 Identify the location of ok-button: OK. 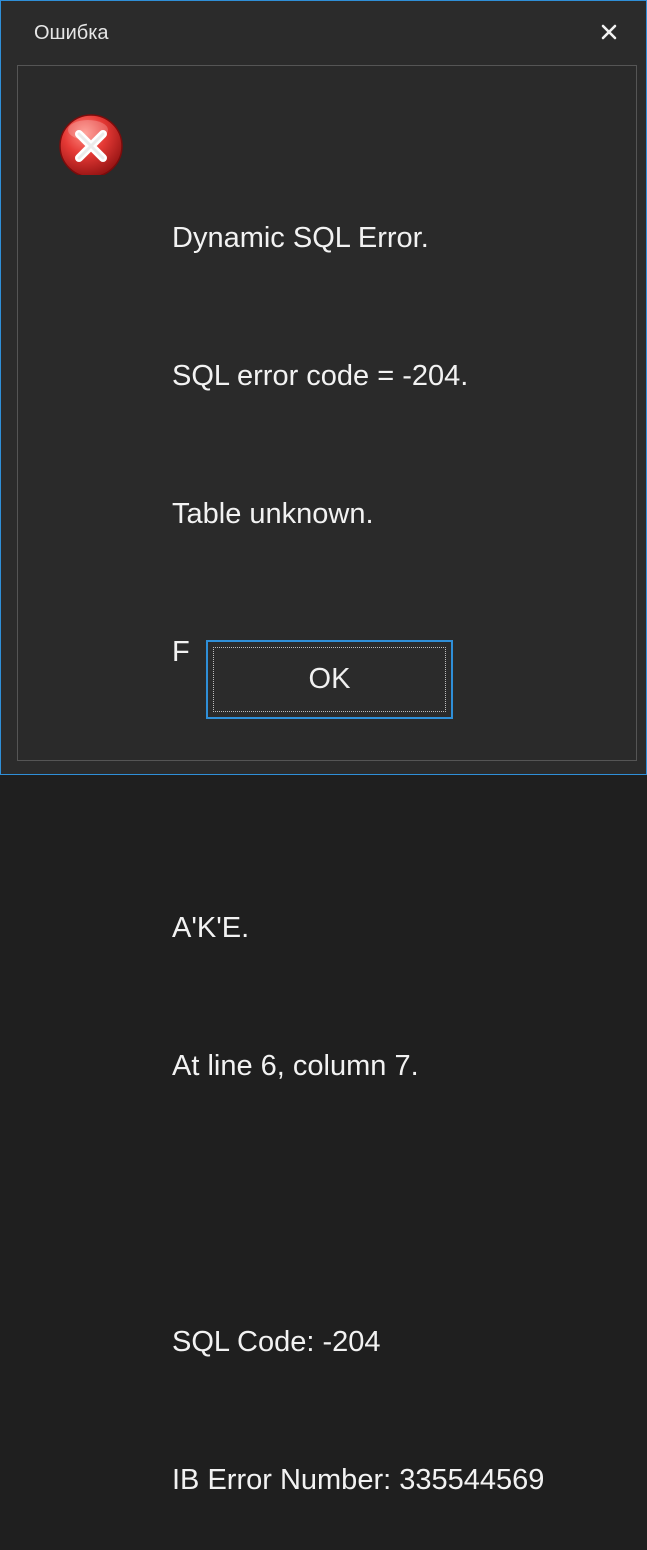
(329, 679).